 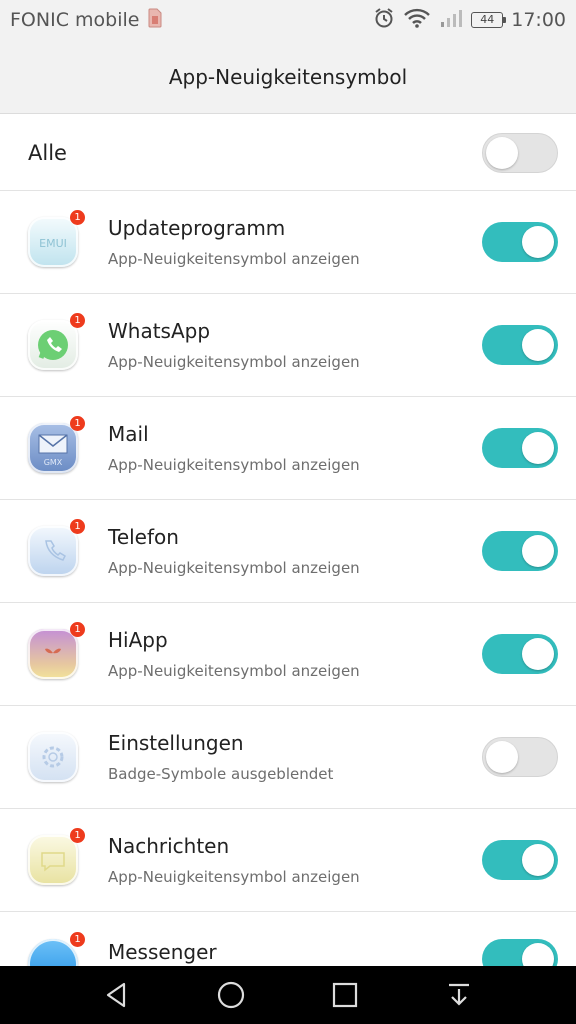 I want to click on updateprogramm-badge-toggle, so click(x=520, y=242).